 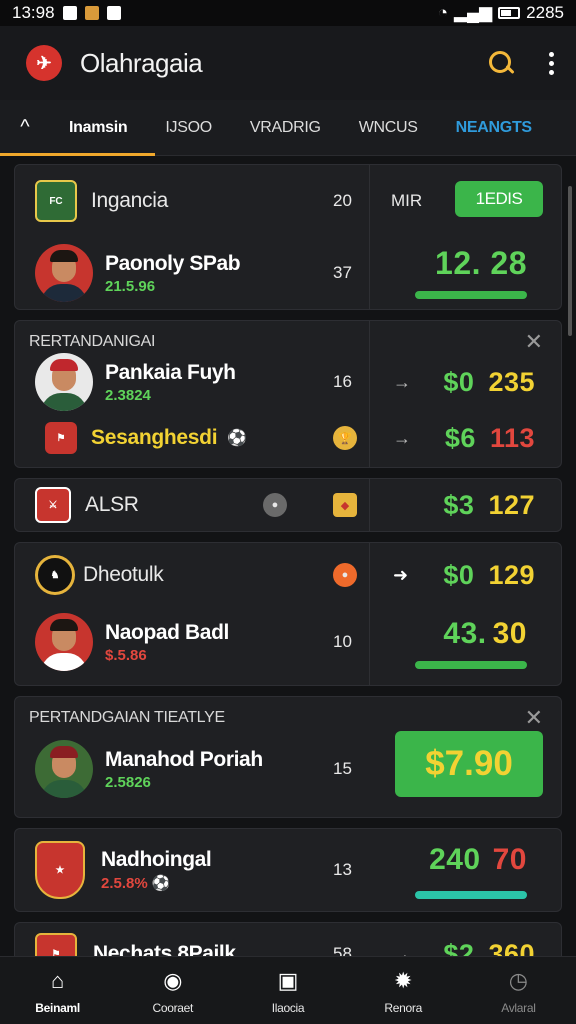 What do you see at coordinates (345, 505) in the screenshot?
I see `shield-icon: ◆` at bounding box center [345, 505].